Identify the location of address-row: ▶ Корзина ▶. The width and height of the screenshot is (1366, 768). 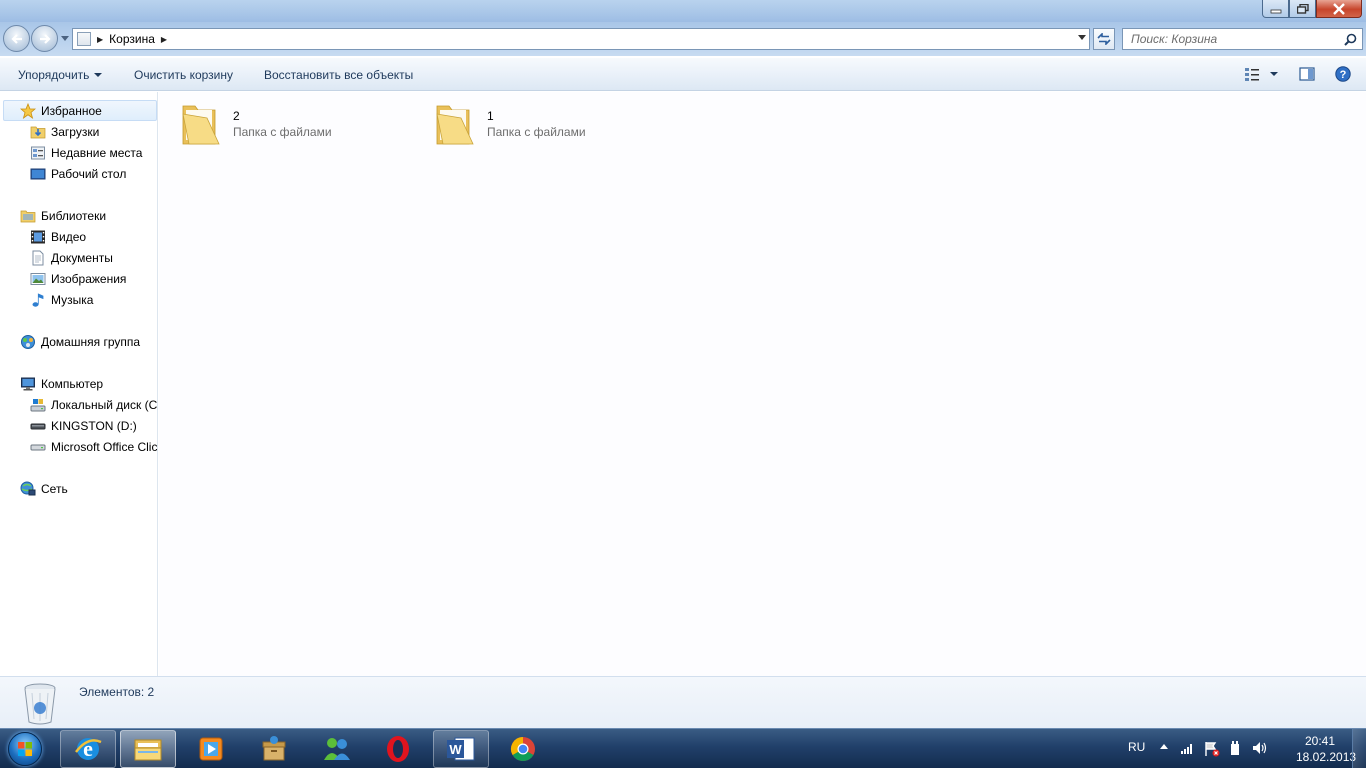
(683, 39).